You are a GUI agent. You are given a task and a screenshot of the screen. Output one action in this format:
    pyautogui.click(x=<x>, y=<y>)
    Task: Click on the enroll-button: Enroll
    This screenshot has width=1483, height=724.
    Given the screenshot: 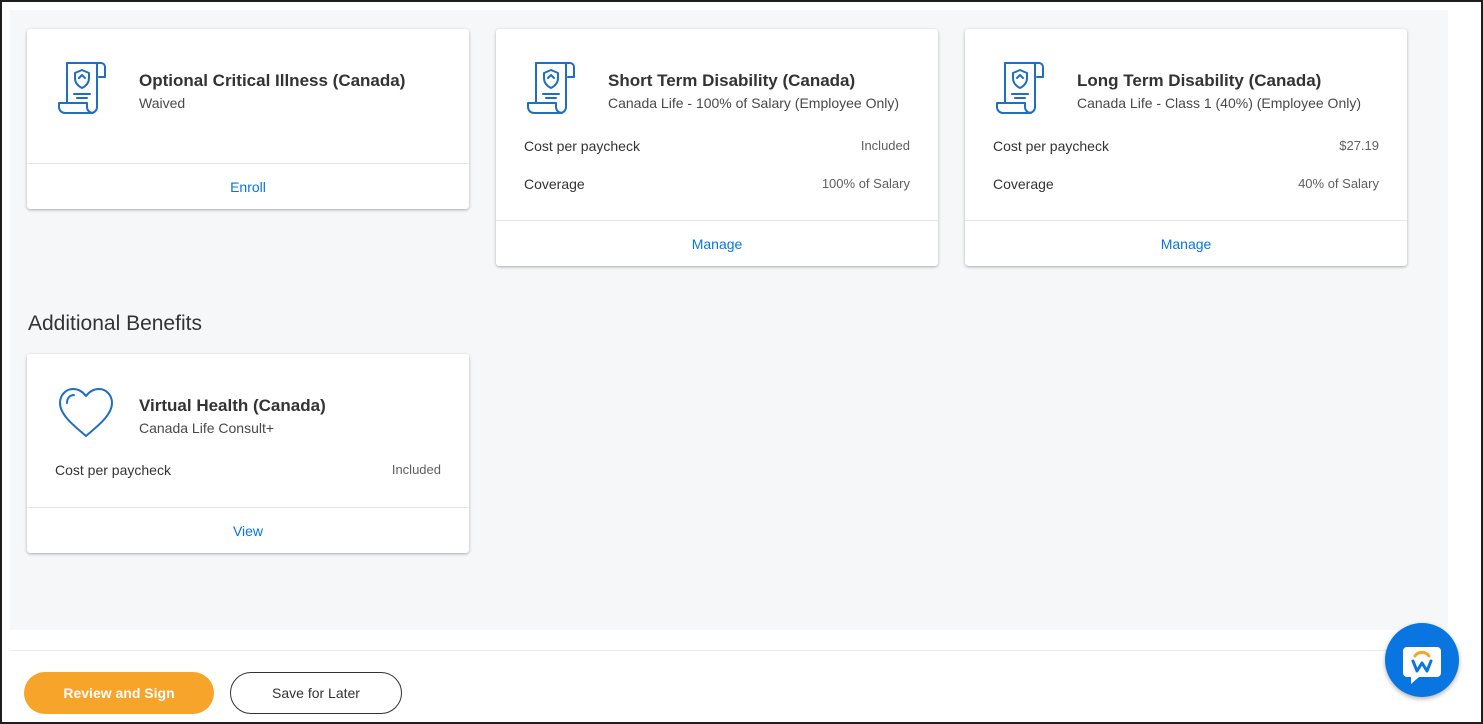 What is the action you would take?
    pyautogui.click(x=248, y=186)
    